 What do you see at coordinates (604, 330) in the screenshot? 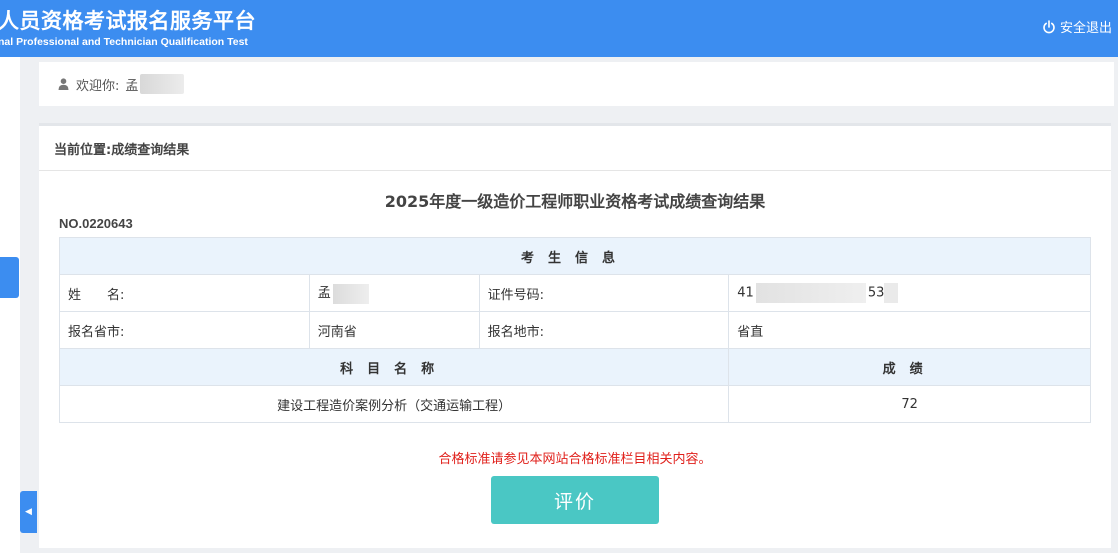
I see `city-label: 报名地市:` at bounding box center [604, 330].